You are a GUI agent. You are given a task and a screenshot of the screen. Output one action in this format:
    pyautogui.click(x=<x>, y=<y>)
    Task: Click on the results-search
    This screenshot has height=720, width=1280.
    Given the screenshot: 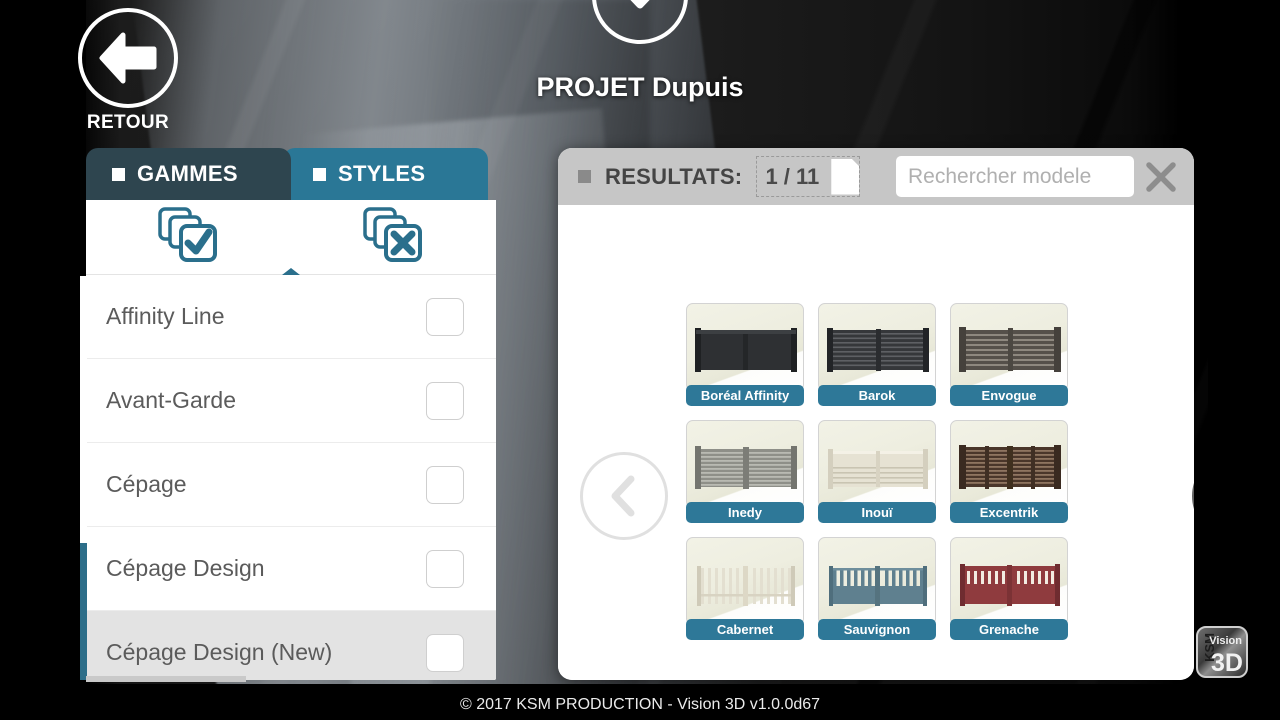 What is the action you would take?
    pyautogui.click(x=1037, y=176)
    